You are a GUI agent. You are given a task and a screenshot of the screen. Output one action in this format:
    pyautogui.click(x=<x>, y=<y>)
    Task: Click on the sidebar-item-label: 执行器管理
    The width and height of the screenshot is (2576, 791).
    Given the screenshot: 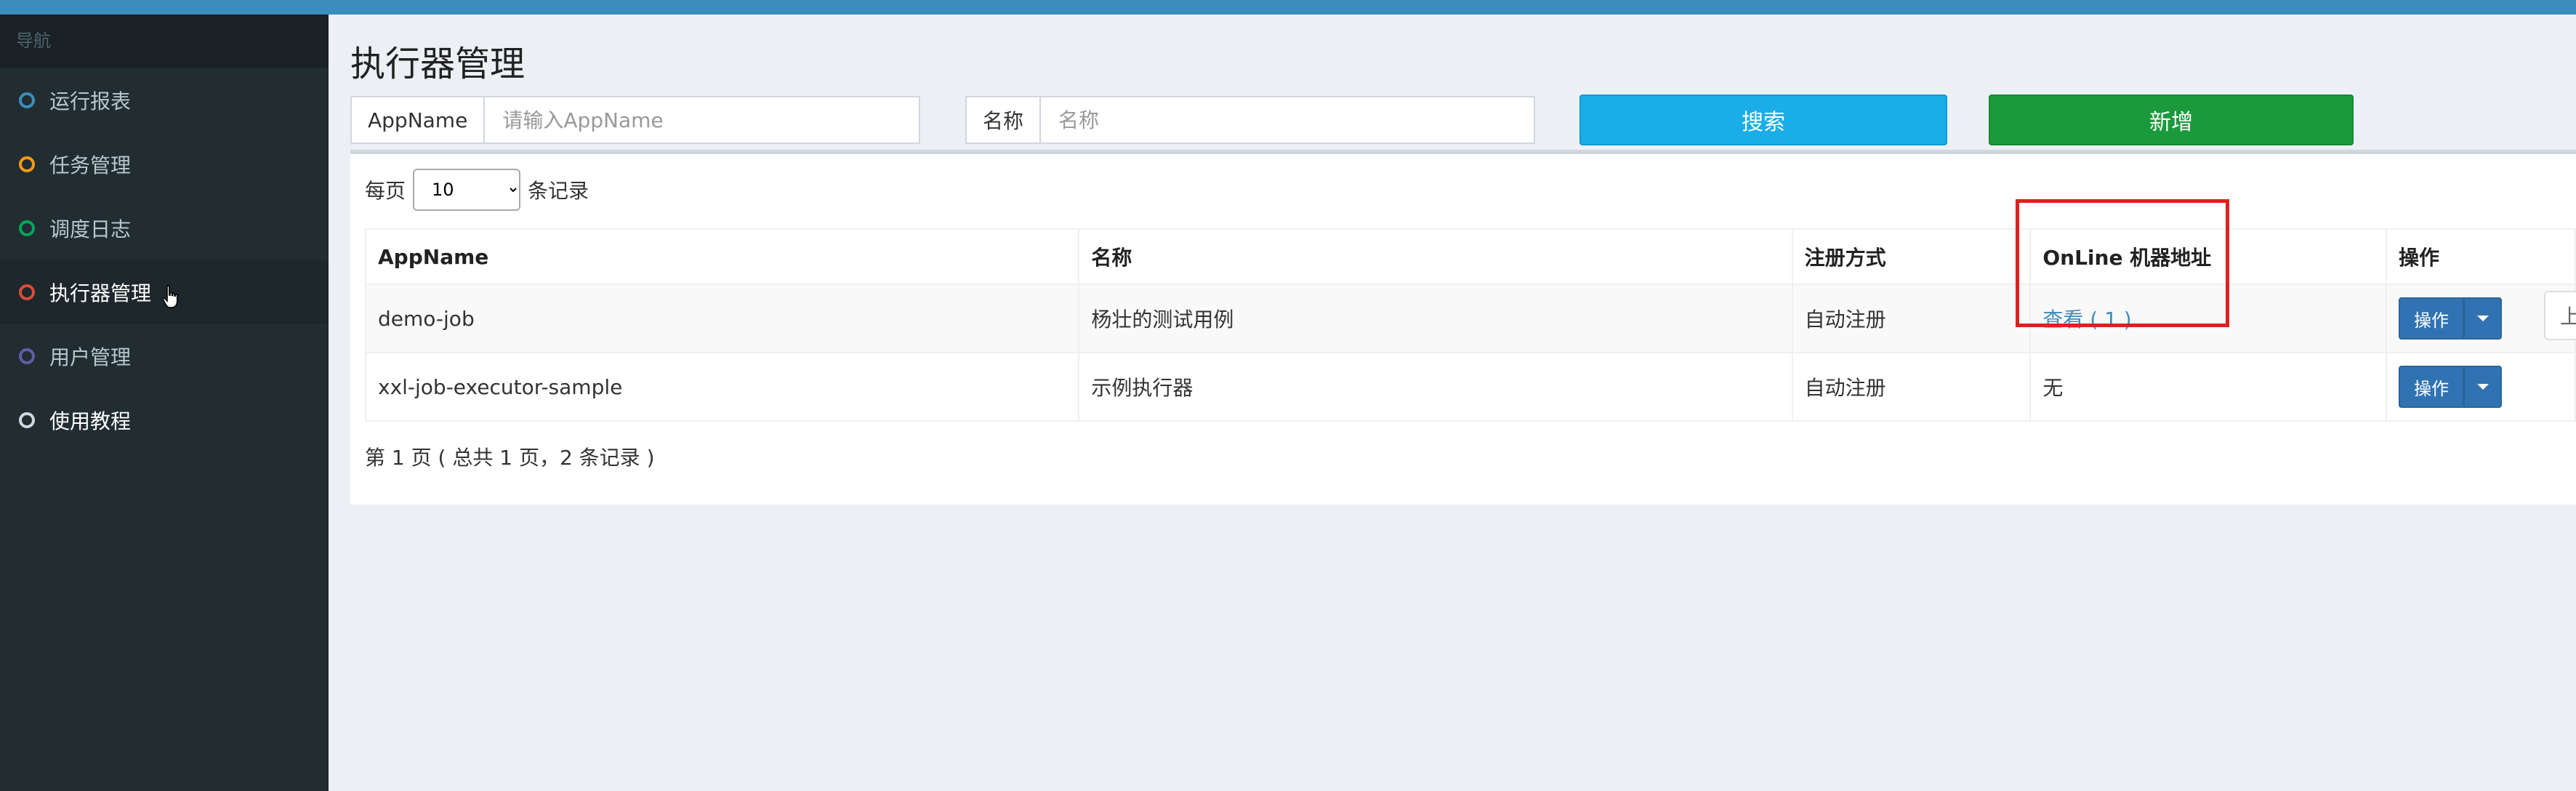 What is the action you would take?
    pyautogui.click(x=100, y=293)
    